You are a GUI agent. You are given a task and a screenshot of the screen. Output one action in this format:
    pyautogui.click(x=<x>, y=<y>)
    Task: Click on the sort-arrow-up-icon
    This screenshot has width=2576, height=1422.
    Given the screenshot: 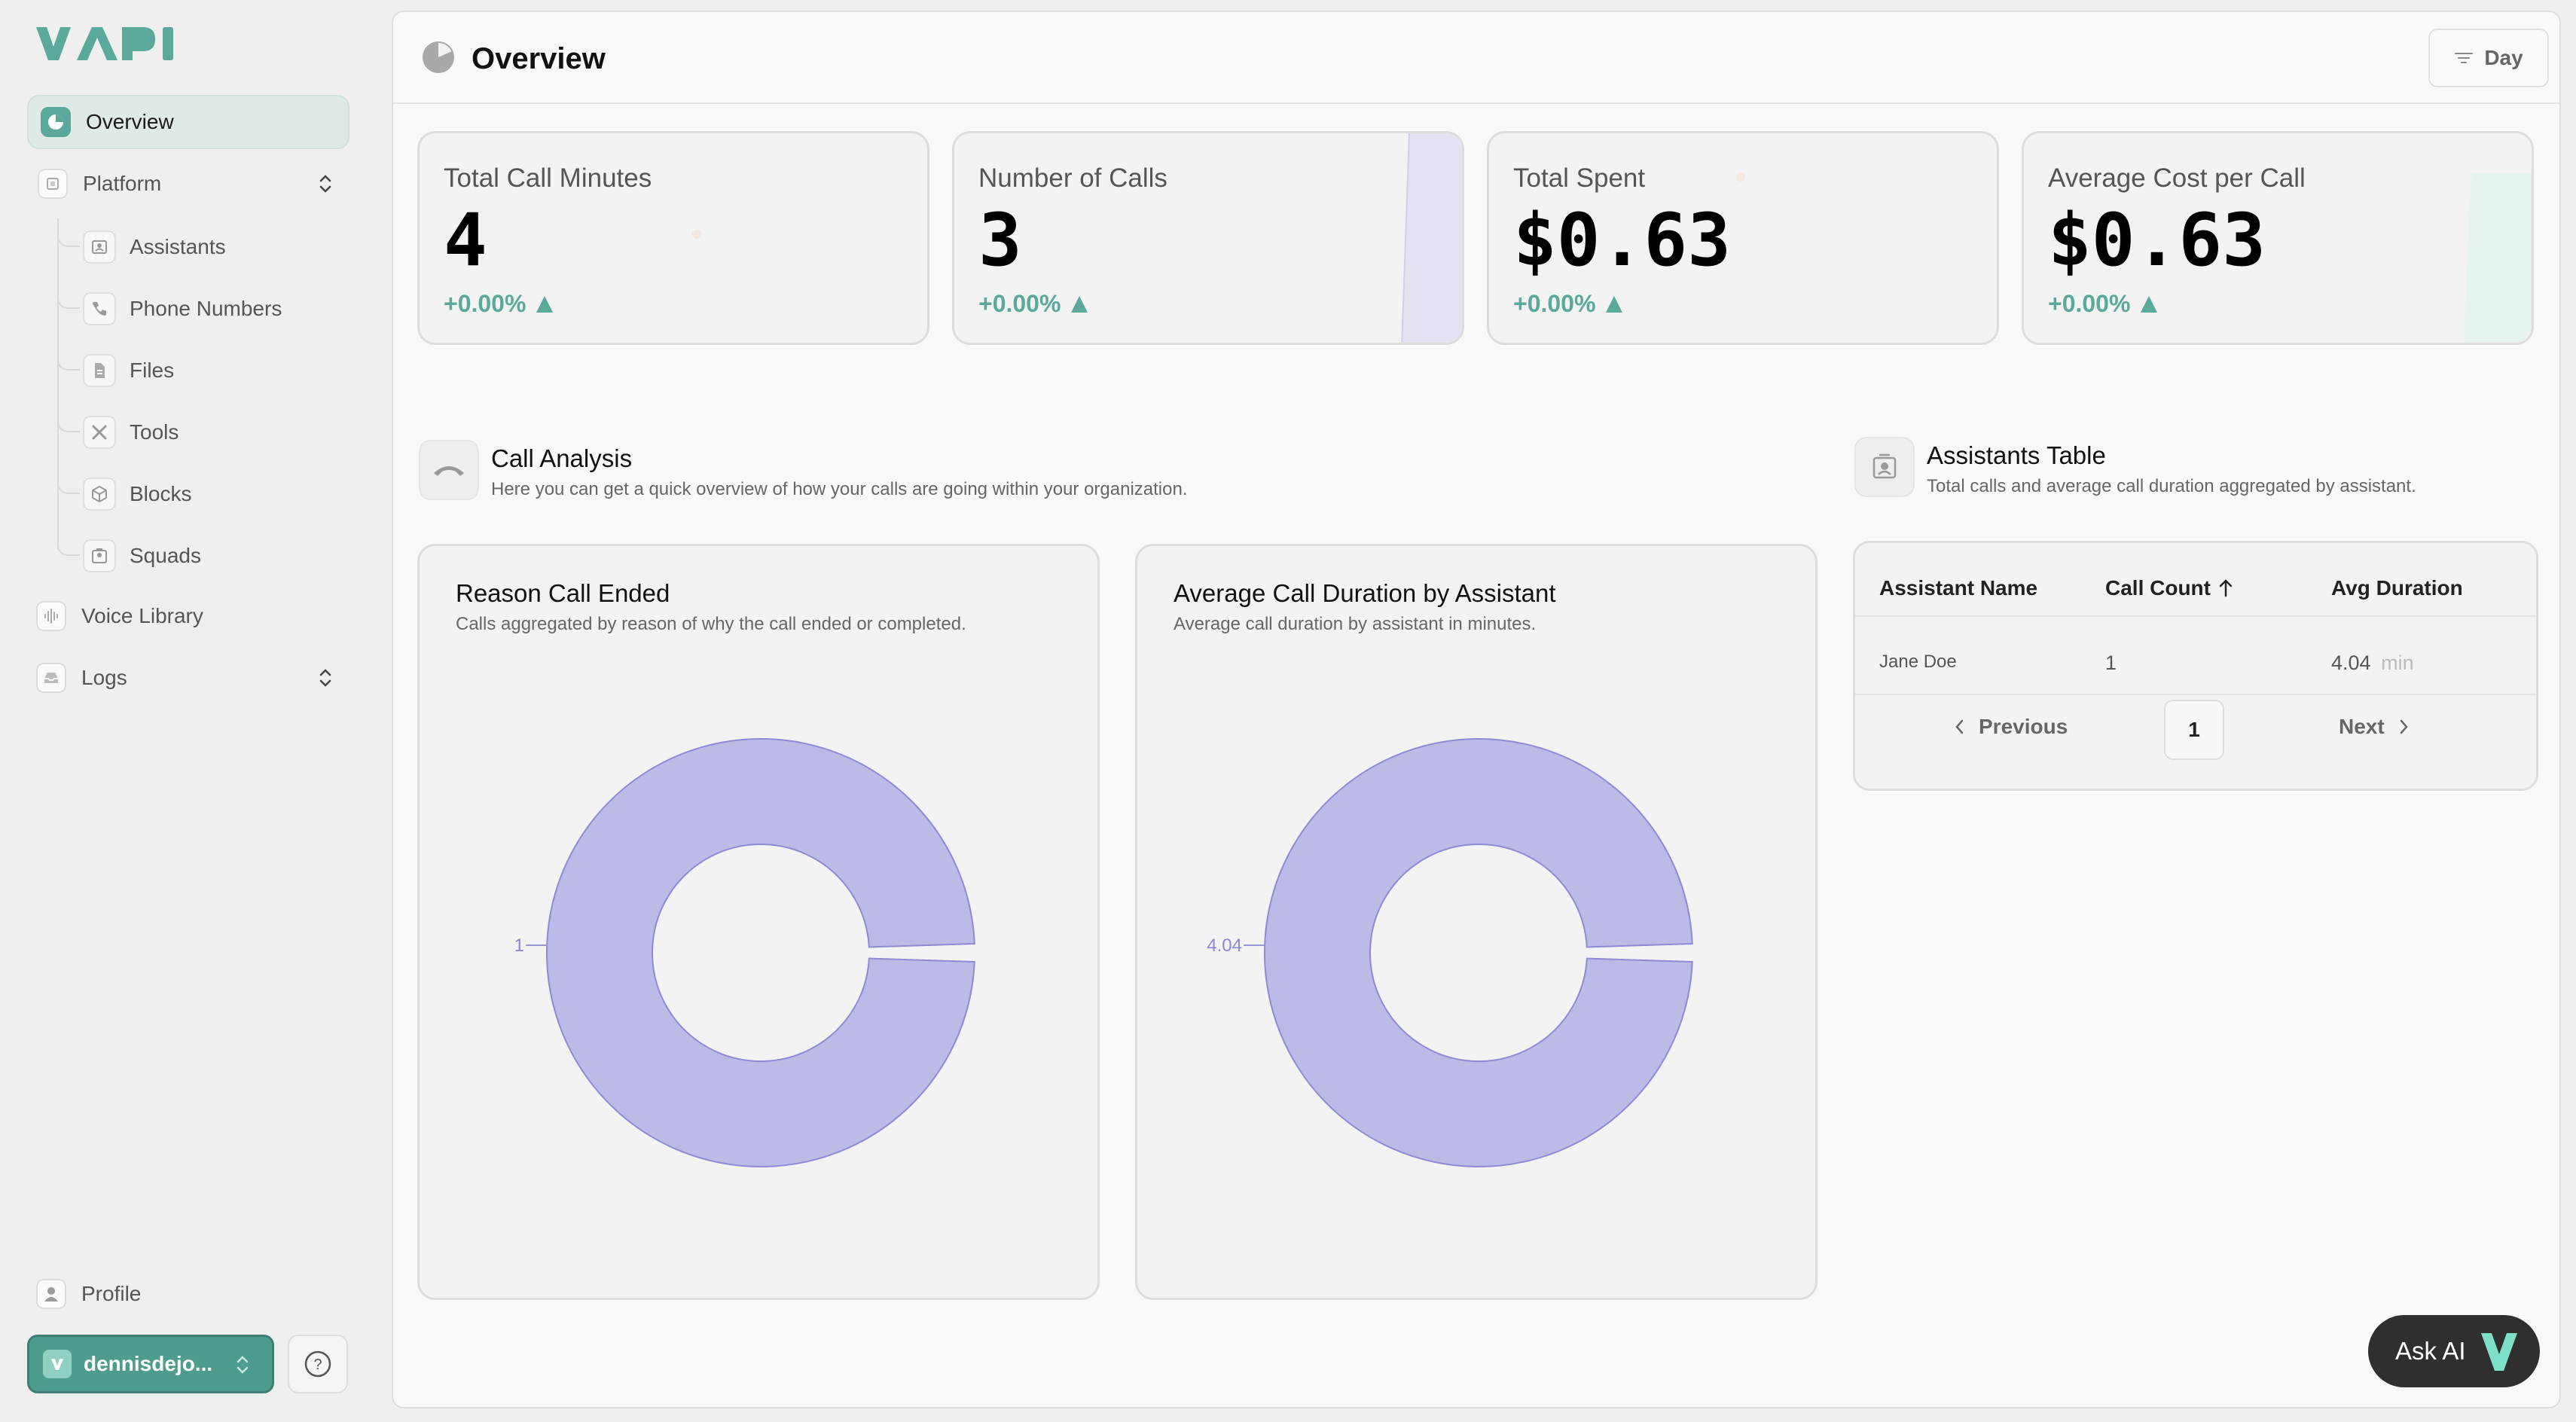 What is the action you would take?
    pyautogui.click(x=2226, y=588)
    